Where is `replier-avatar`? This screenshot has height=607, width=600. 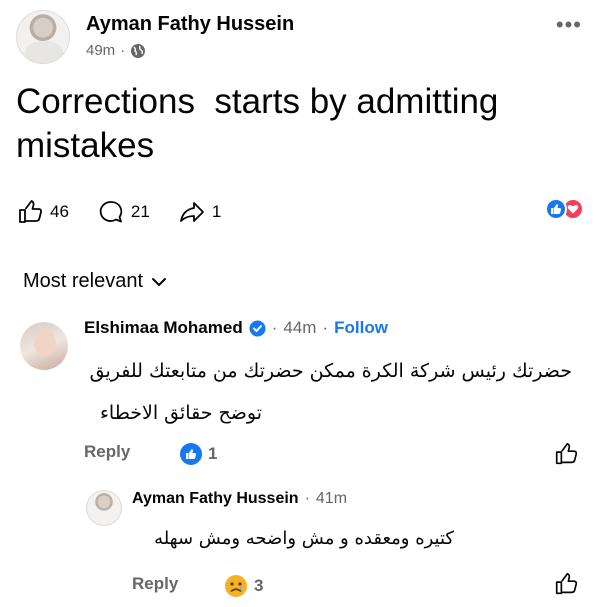
replier-avatar is located at coordinates (104, 508).